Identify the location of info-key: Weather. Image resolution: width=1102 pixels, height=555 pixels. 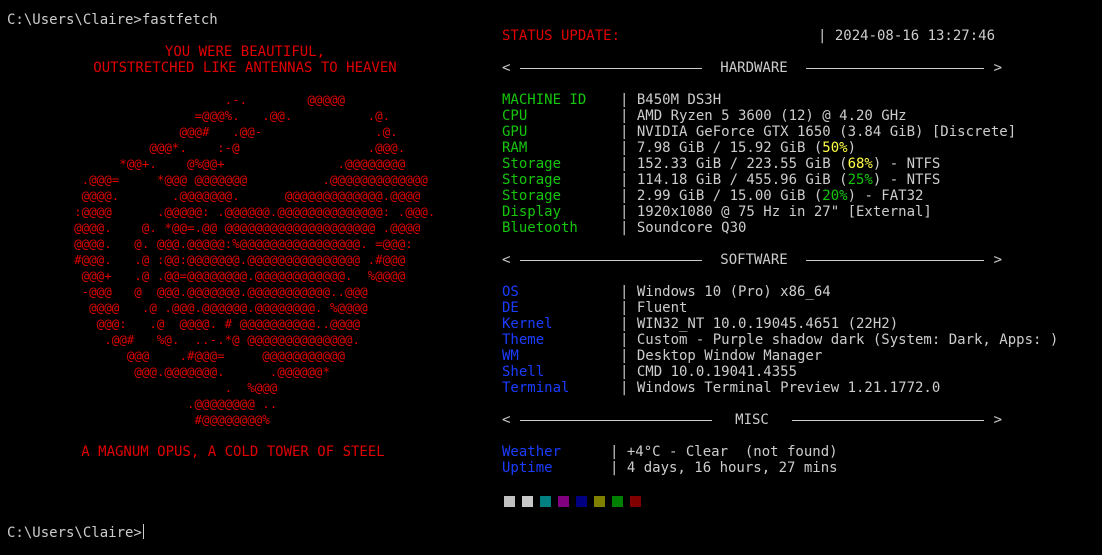
(532, 452).